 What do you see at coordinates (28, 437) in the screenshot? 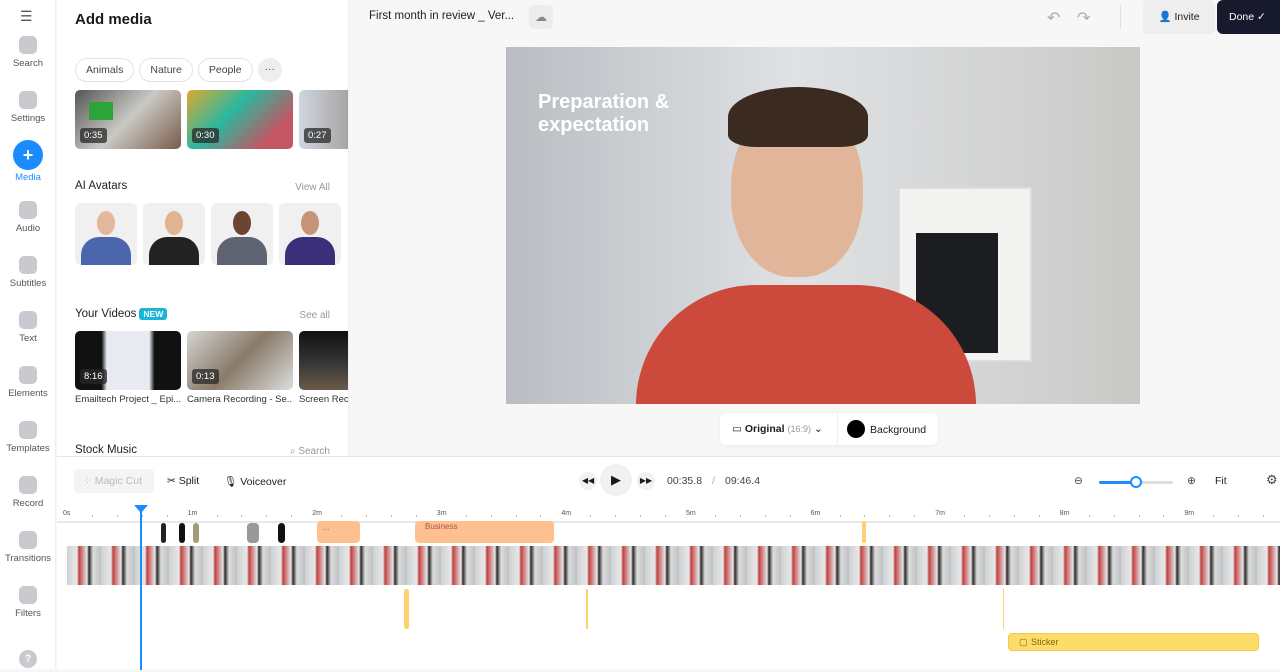
I see `rail-item-templates: Templates` at bounding box center [28, 437].